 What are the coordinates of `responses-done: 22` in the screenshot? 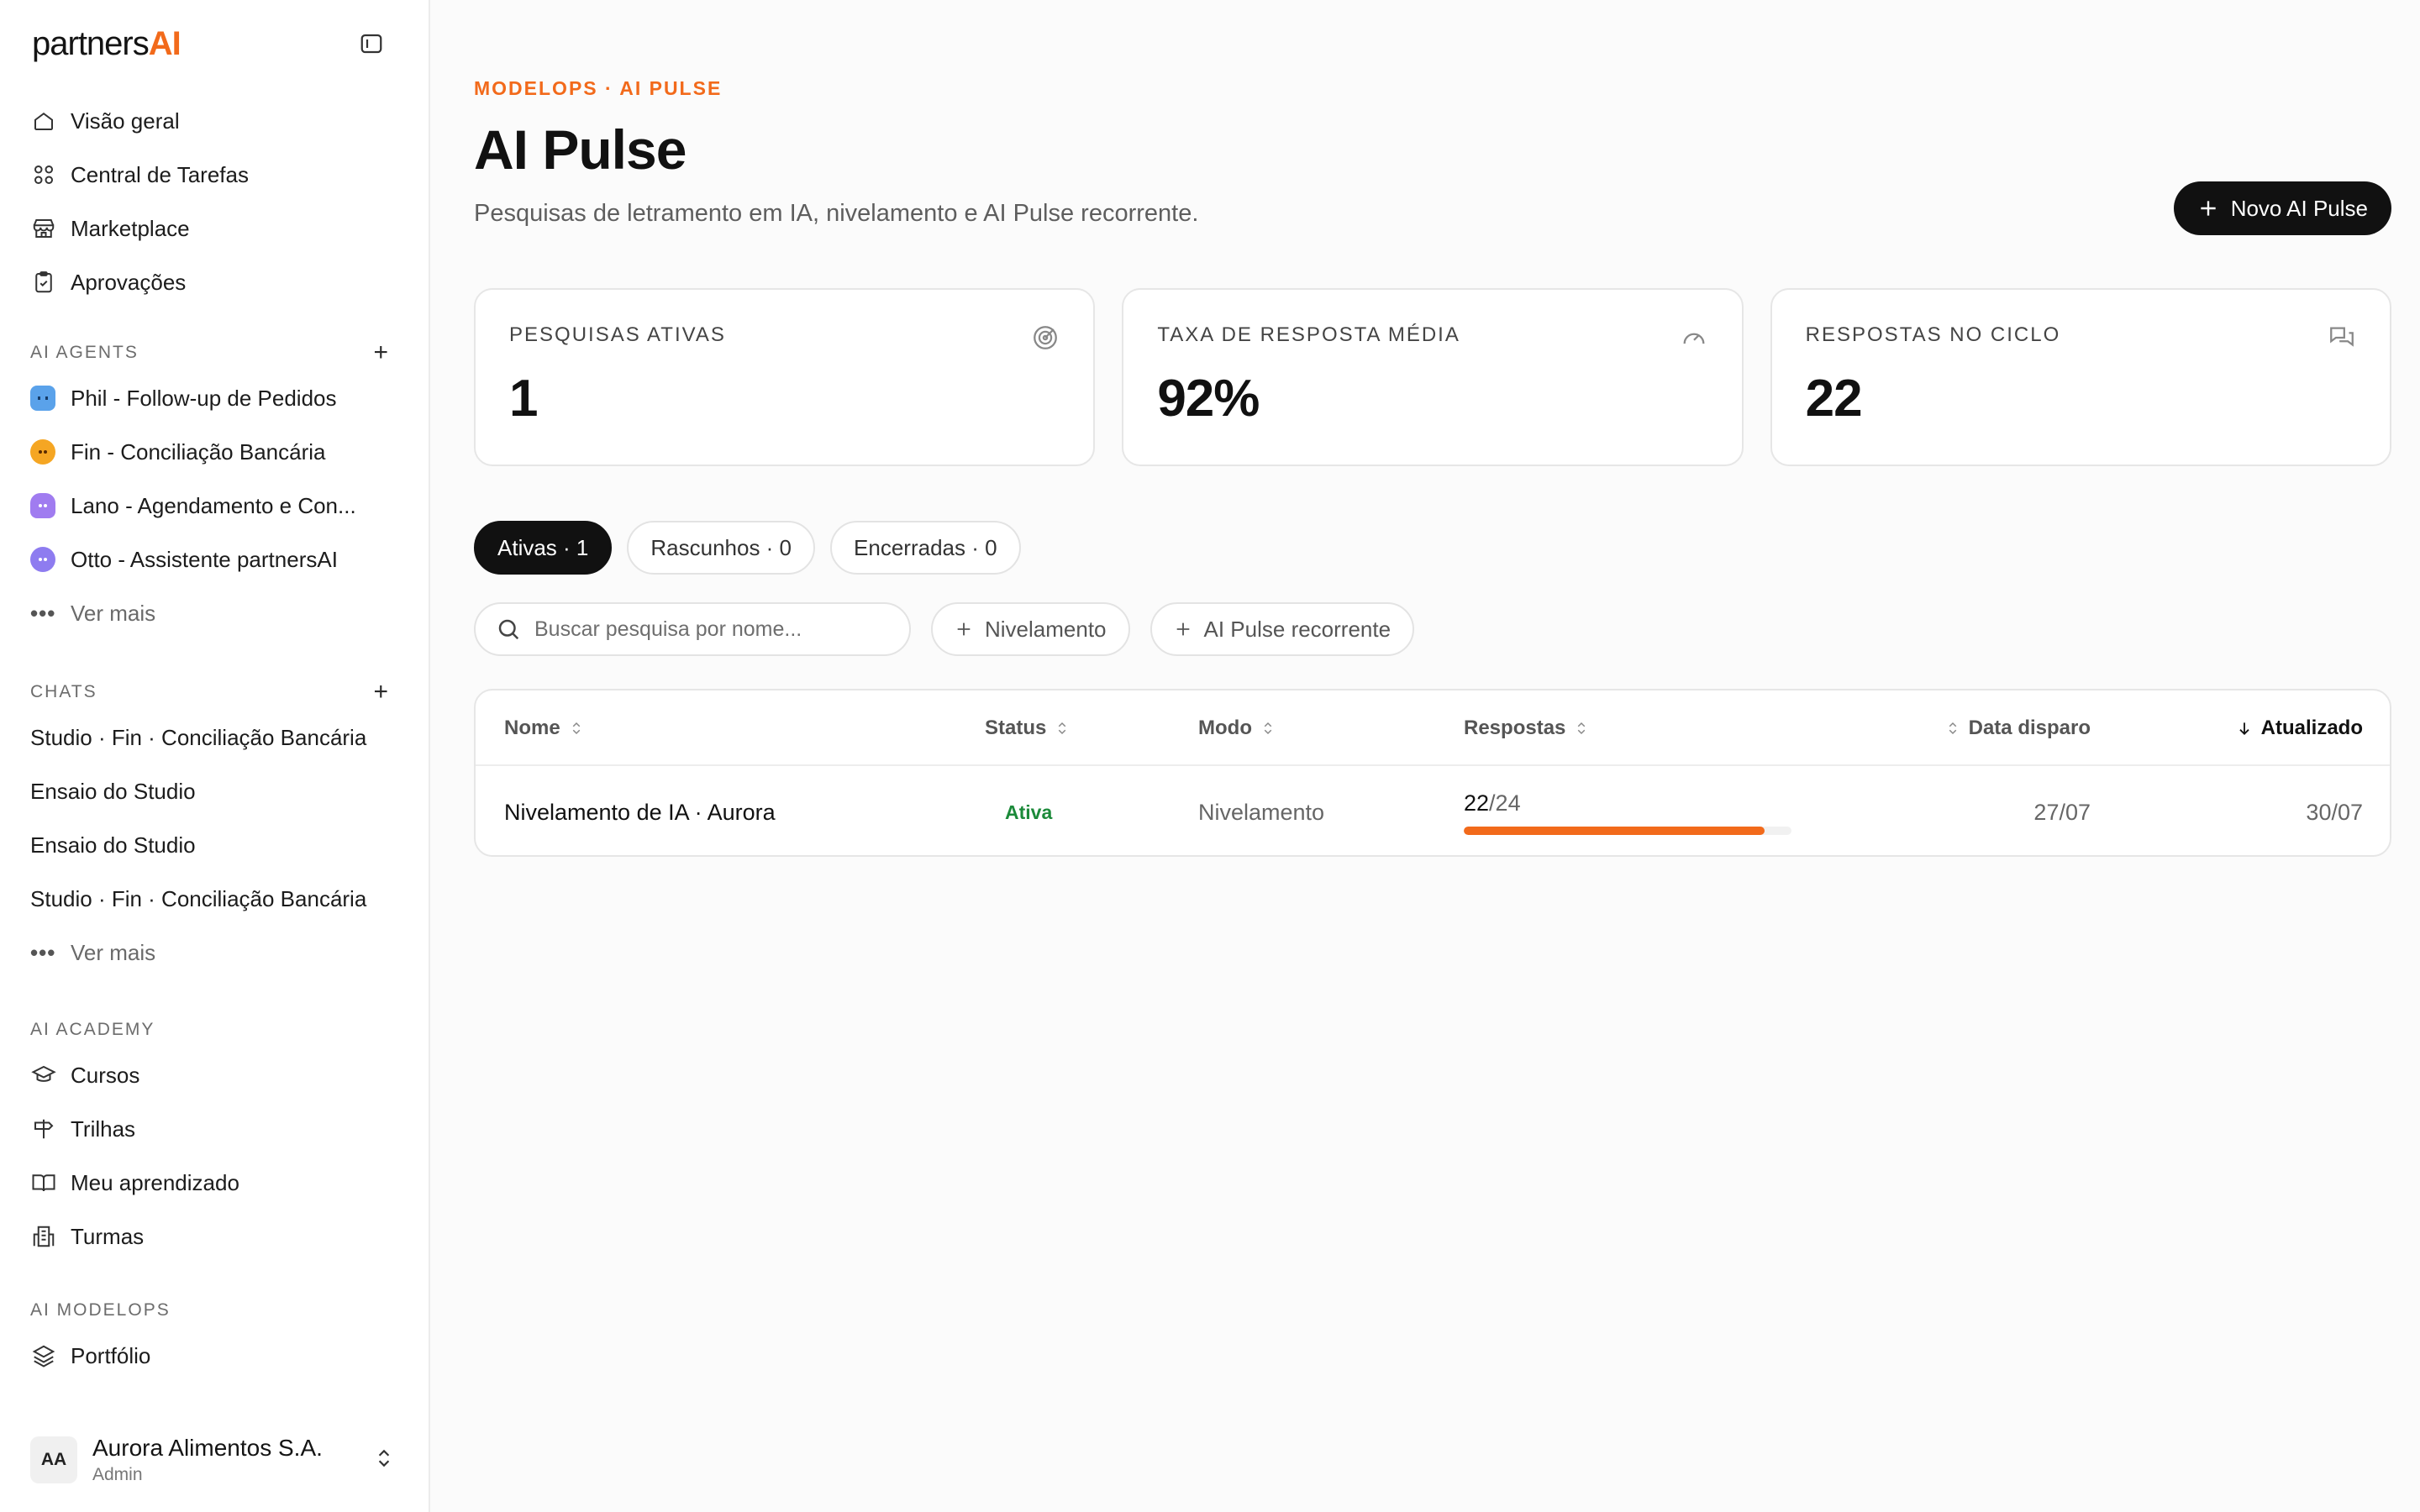 It's located at (1477, 803).